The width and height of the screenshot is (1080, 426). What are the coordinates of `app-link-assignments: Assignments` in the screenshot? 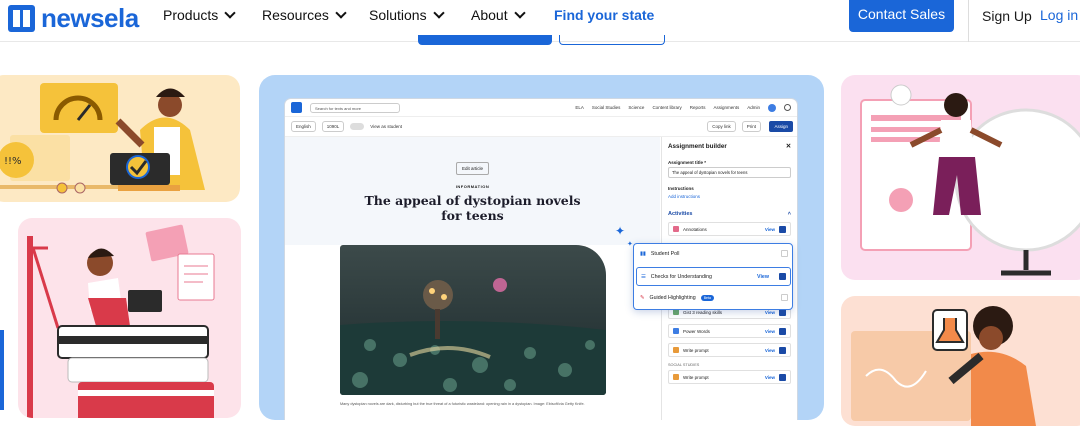 It's located at (726, 107).